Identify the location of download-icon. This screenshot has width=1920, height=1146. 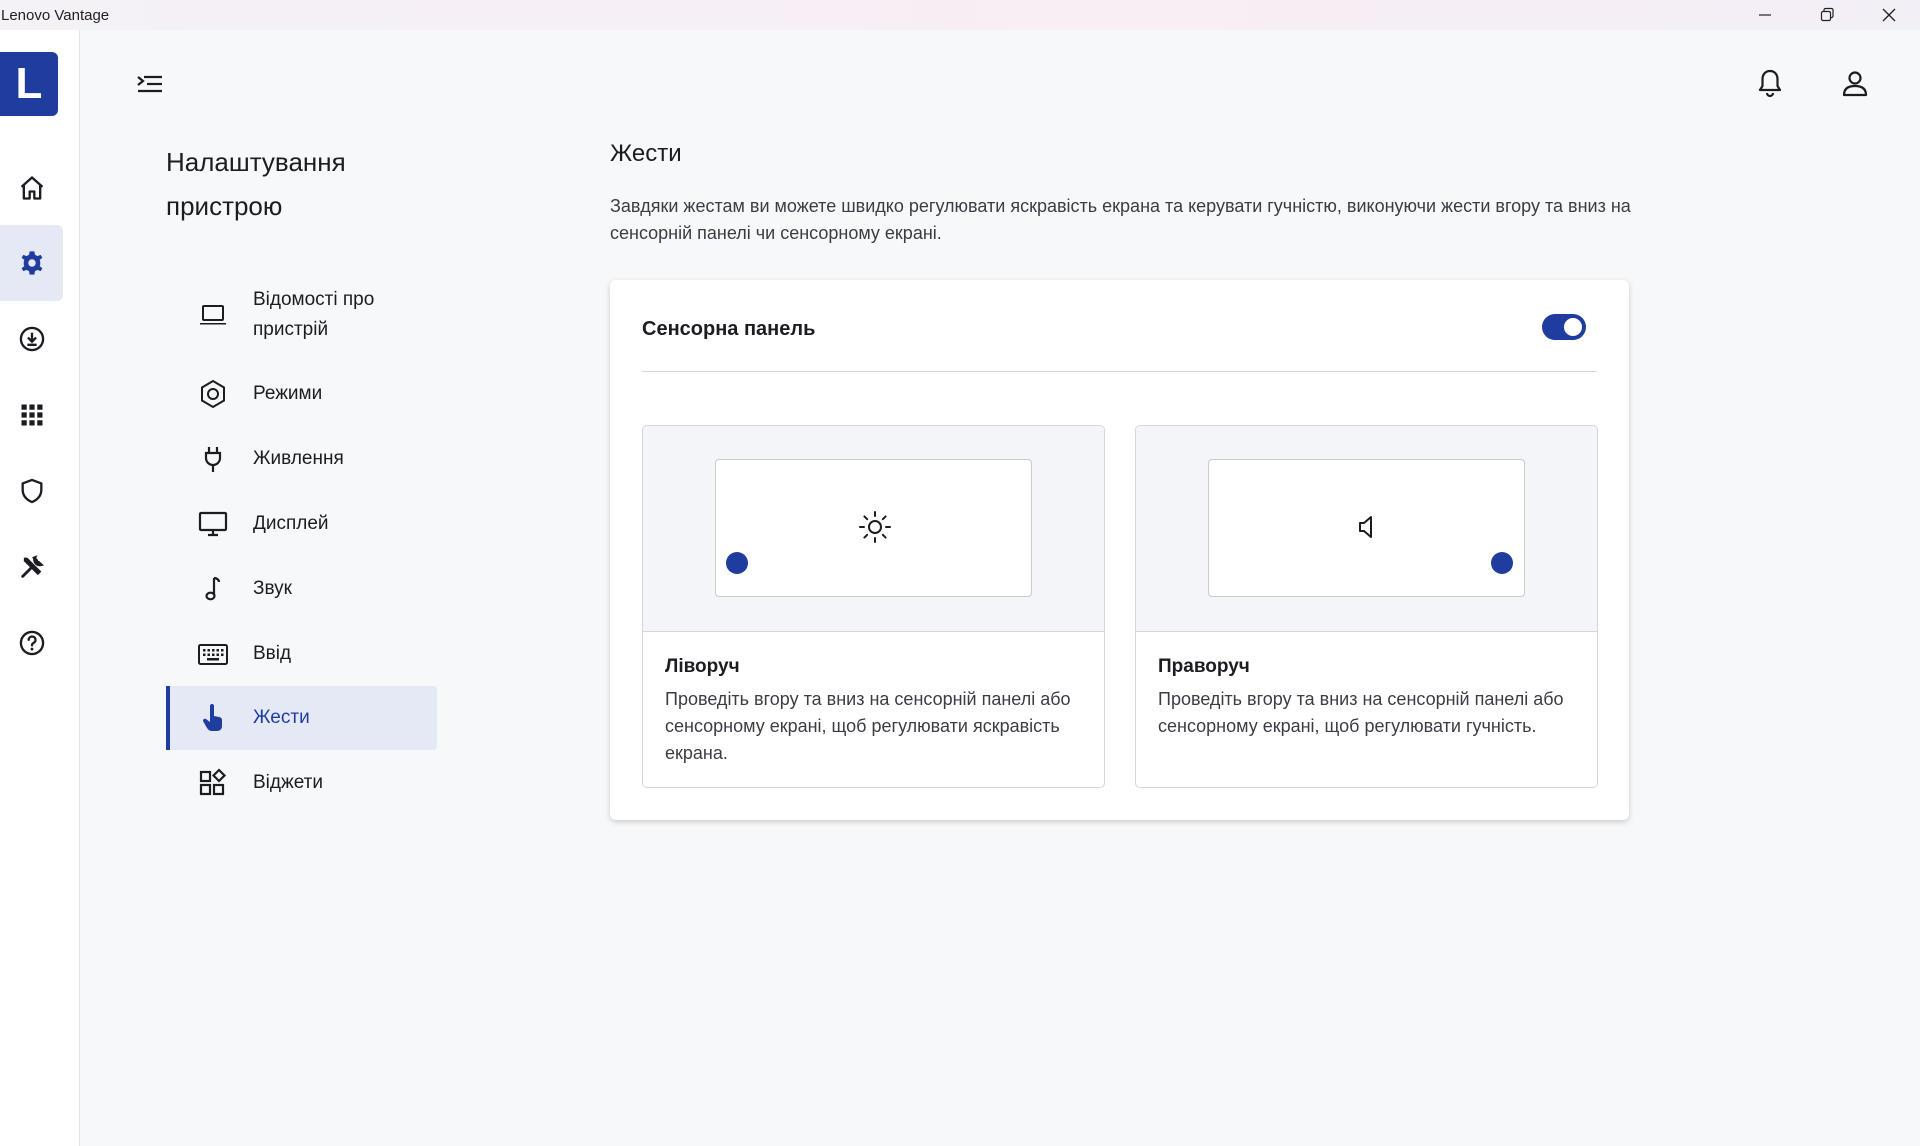
(31, 339).